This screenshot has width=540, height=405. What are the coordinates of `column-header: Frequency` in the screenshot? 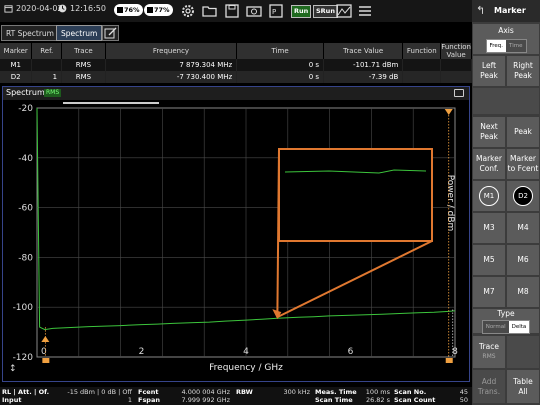 It's located at (171, 51).